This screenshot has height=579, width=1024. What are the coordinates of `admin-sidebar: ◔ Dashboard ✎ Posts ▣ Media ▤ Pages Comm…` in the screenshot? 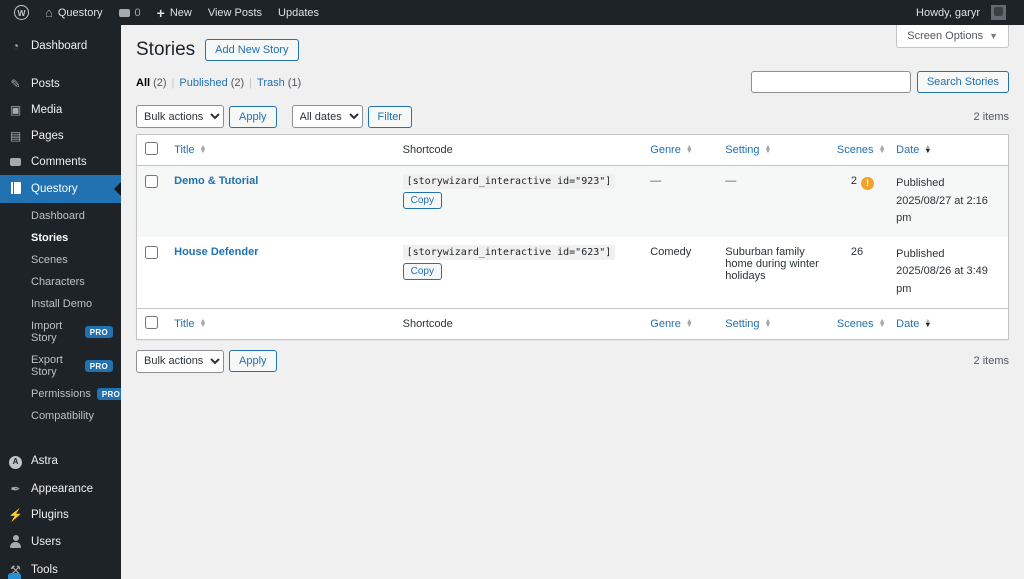 It's located at (60, 302).